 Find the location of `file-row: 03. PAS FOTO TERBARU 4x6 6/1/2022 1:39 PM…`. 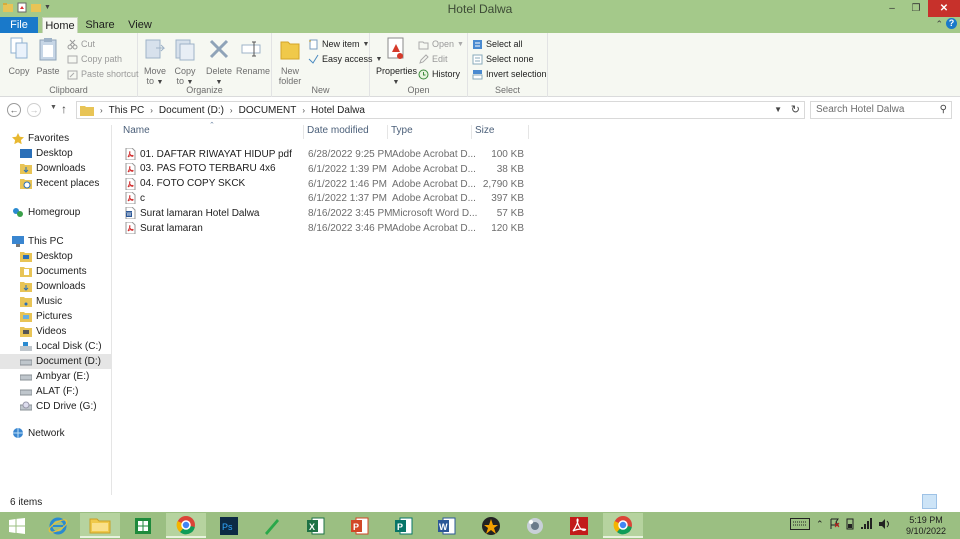

file-row: 03. PAS FOTO TERBARU 4x6 6/1/2022 1:39 PM… is located at coordinates (327, 169).